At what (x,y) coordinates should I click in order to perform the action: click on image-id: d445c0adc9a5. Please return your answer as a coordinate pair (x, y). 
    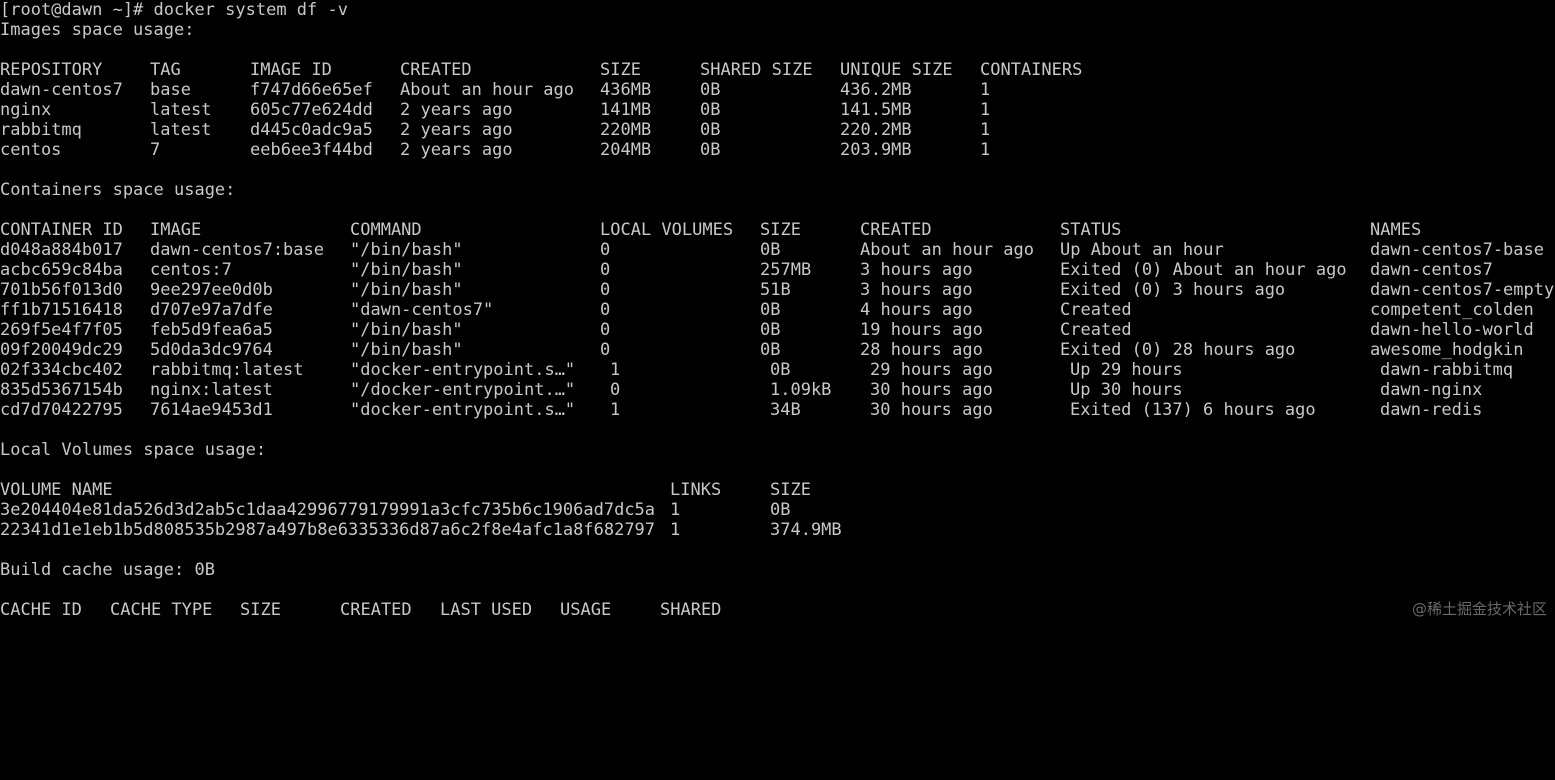
    Looking at the image, I should click on (311, 130).